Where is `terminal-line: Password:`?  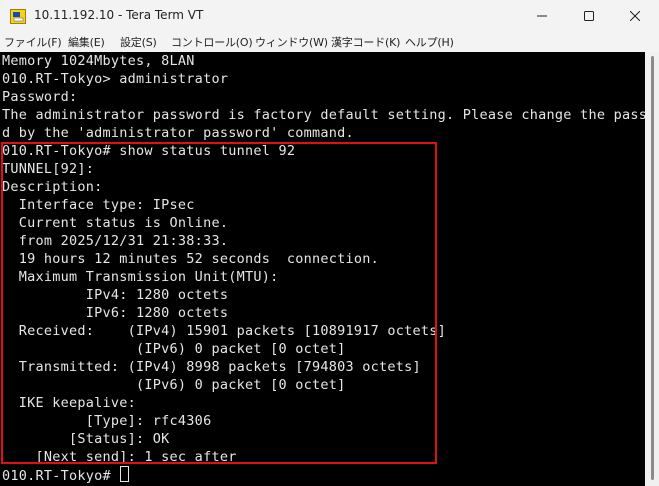 terminal-line: Password: is located at coordinates (40, 97).